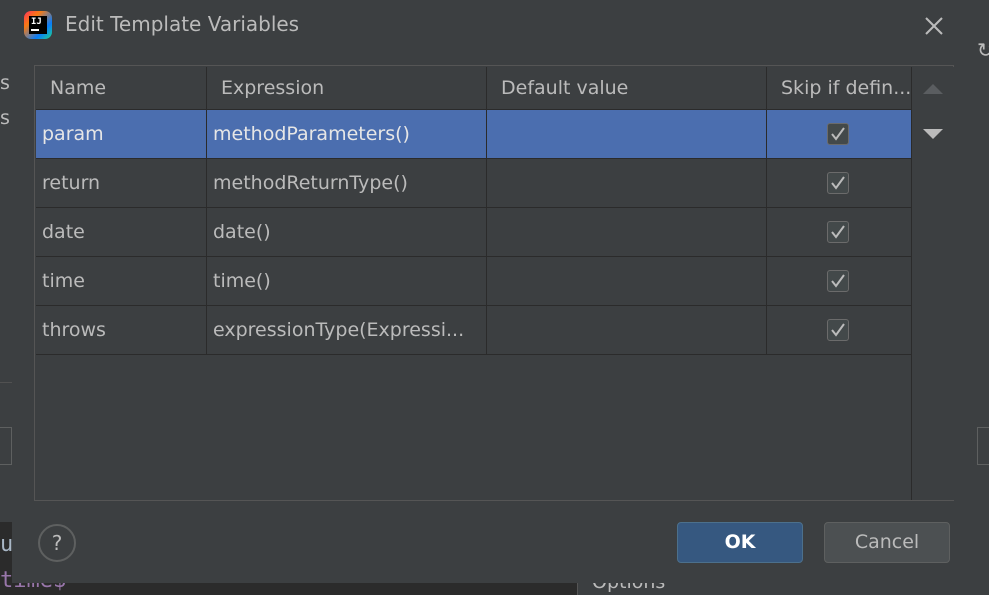 The width and height of the screenshot is (989, 595). I want to click on cancel-button: Cancel, so click(887, 542).